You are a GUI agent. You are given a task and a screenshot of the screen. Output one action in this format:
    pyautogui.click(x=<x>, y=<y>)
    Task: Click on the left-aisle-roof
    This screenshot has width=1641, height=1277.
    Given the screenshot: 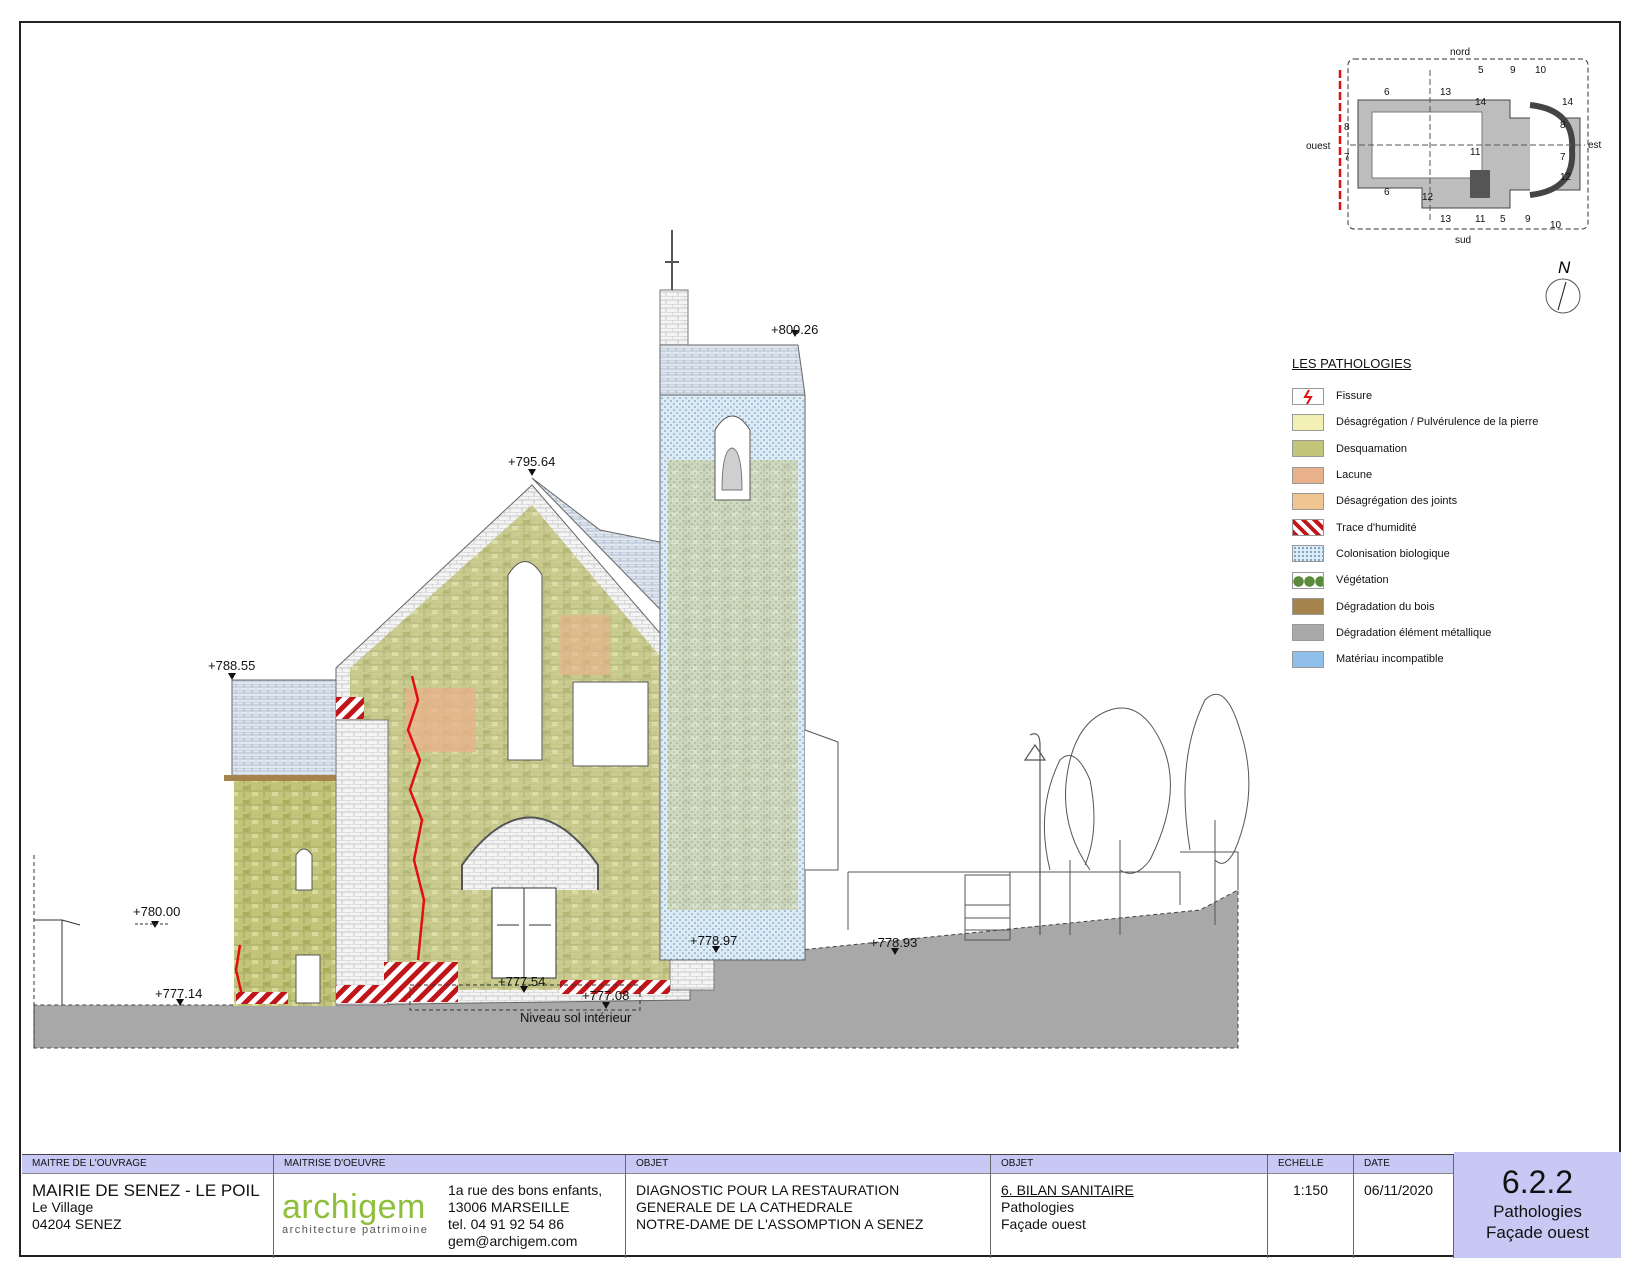 What is the action you would take?
    pyautogui.click(x=284, y=729)
    